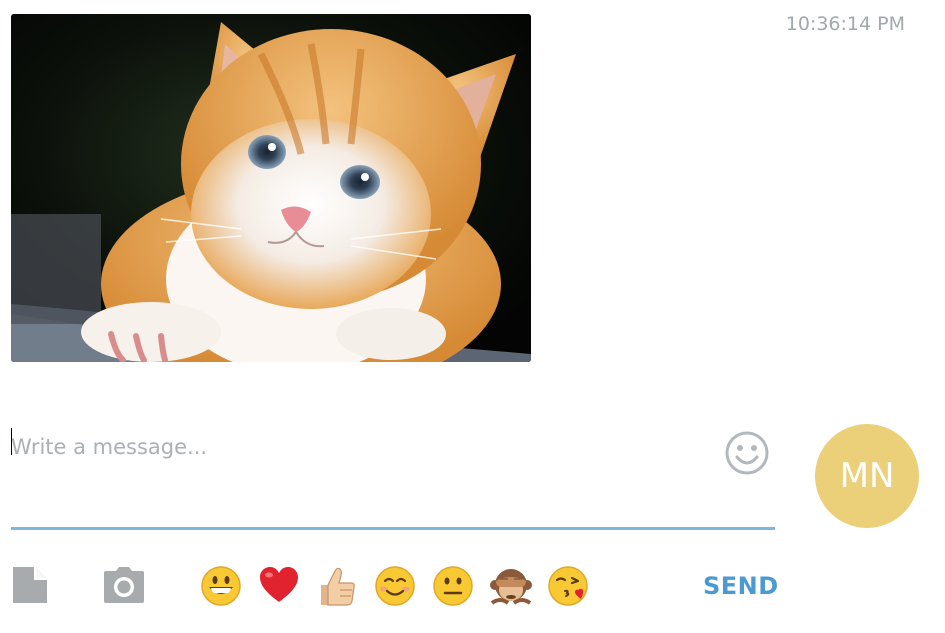  What do you see at coordinates (11, 441) in the screenshot?
I see `text-caret` at bounding box center [11, 441].